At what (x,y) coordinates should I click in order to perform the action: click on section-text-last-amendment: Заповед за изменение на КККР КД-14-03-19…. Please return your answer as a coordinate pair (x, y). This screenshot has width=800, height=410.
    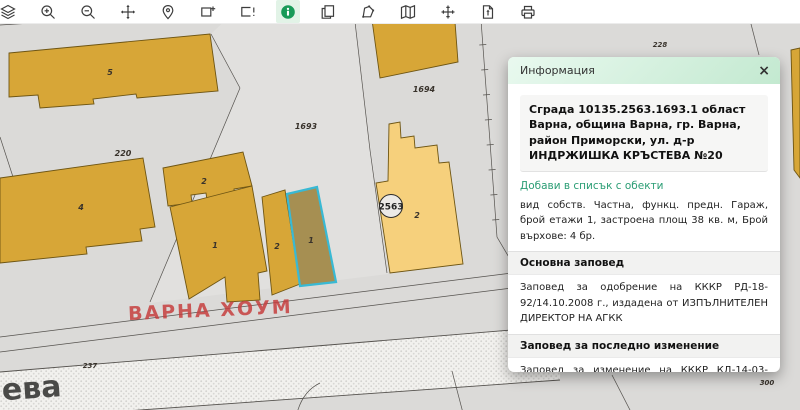
    Looking at the image, I should click on (644, 368).